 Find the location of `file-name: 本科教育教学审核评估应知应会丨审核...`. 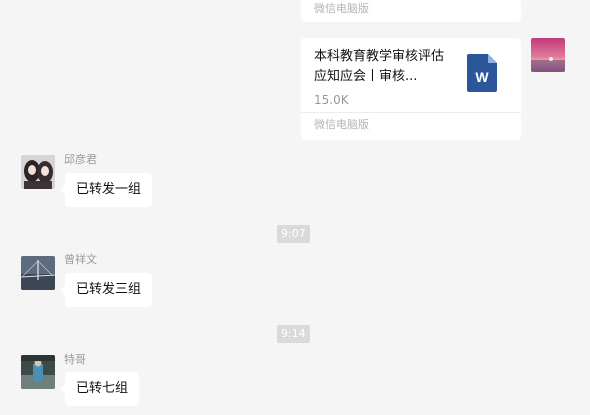

file-name: 本科教育教学审核评估应知应会丨审核... is located at coordinates (379, 66).